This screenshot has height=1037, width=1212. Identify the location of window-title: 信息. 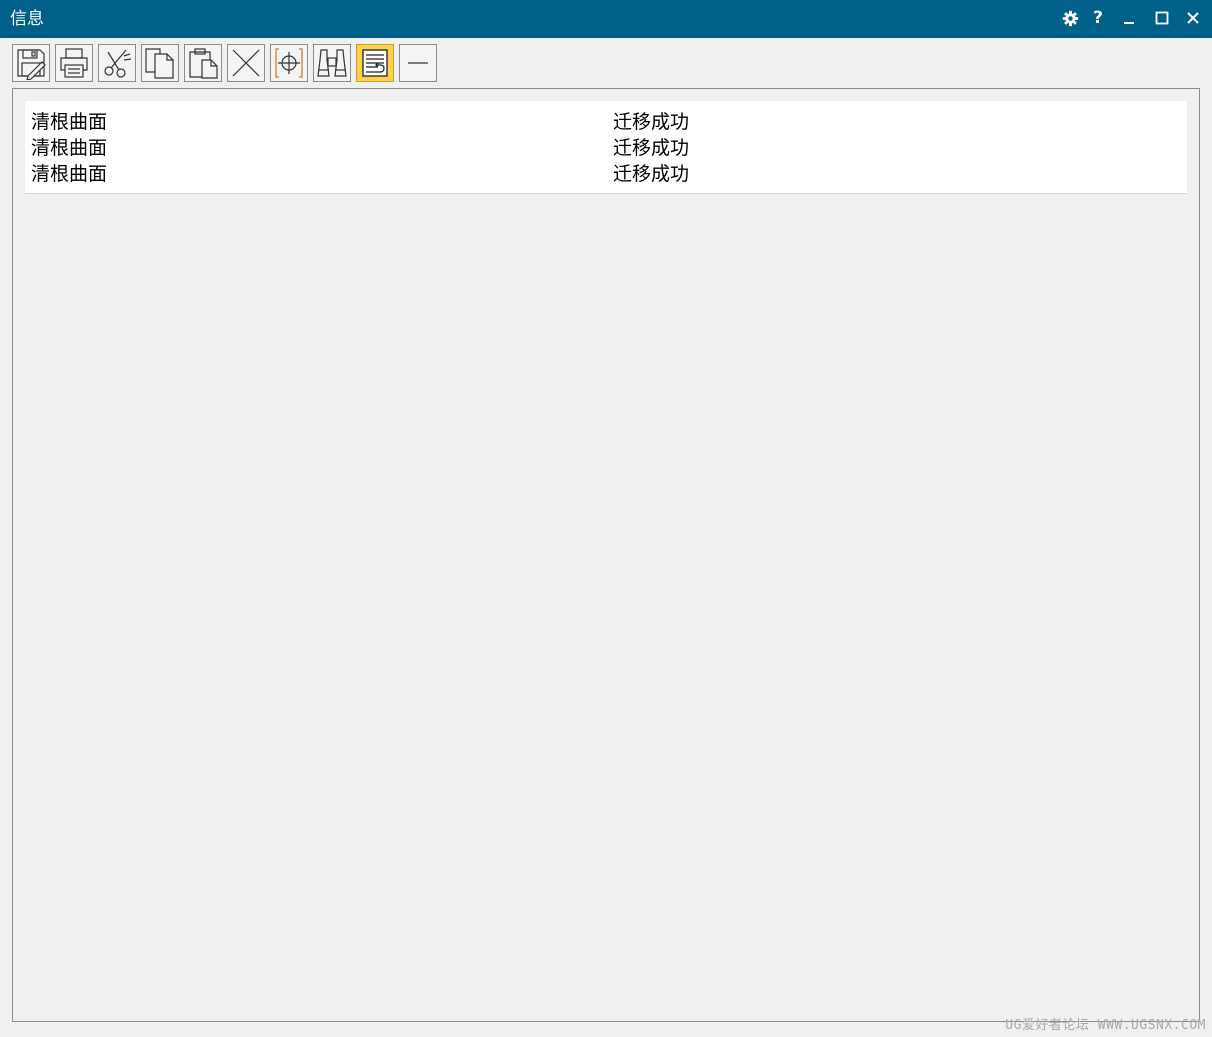
(27, 19).